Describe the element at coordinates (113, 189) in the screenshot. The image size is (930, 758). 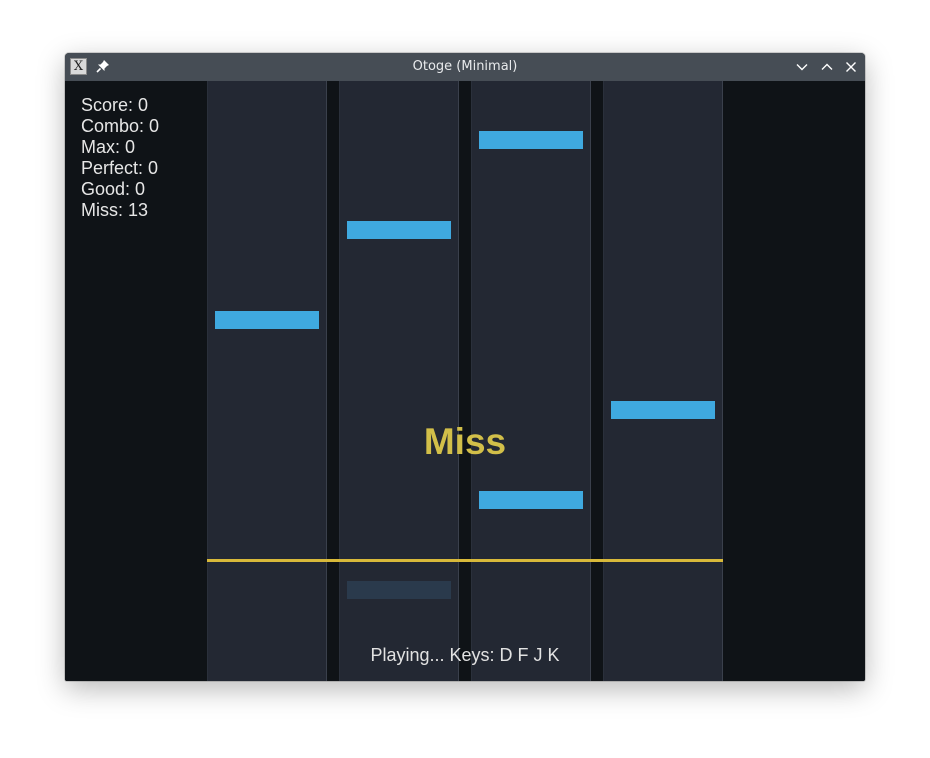
I see `good-count-label: Good: 0` at that location.